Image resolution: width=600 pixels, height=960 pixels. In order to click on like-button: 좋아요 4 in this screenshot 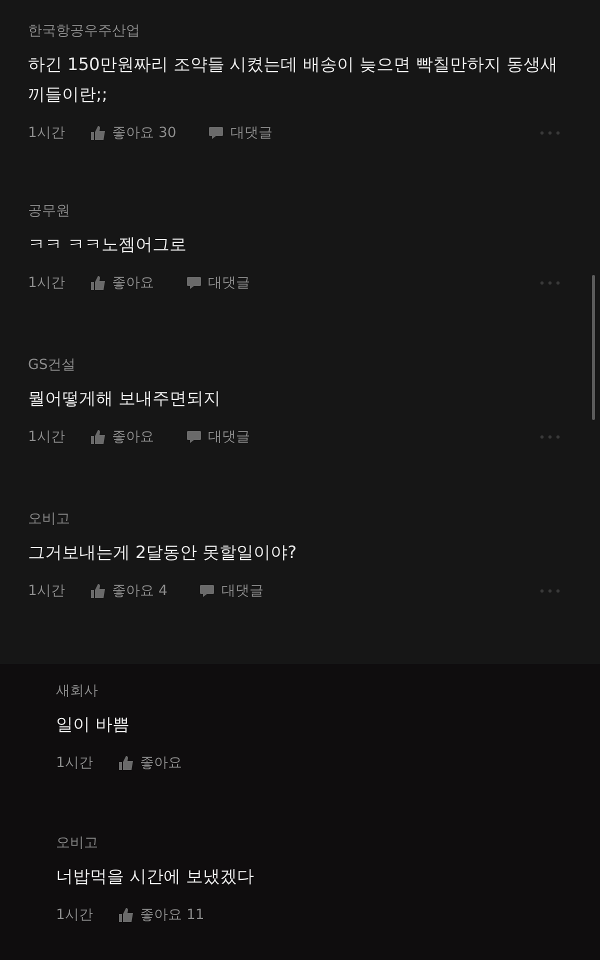, I will do `click(129, 591)`.